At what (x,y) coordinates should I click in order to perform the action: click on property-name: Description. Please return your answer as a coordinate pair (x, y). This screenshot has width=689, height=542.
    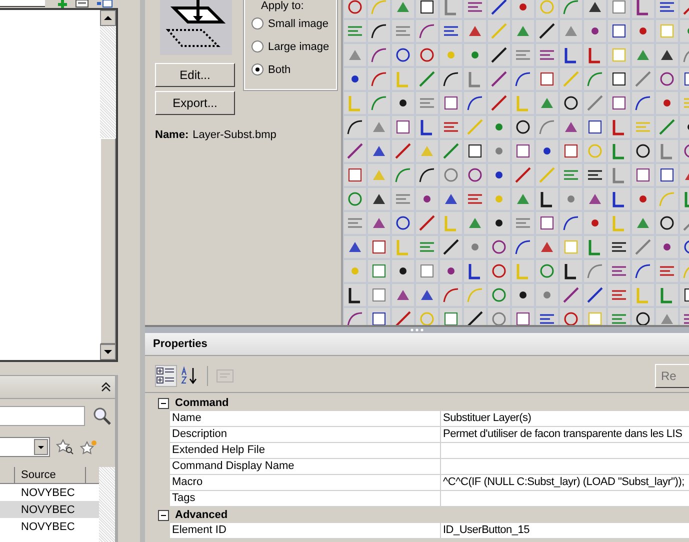
    Looking at the image, I should click on (305, 435).